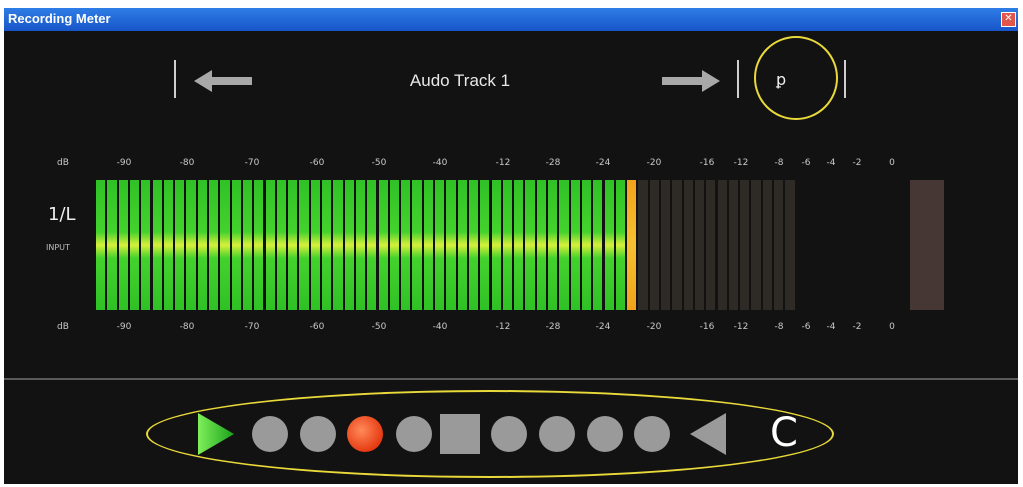 This screenshot has width=1023, height=487. I want to click on title-bar: Recording Meter ✕, so click(511, 19).